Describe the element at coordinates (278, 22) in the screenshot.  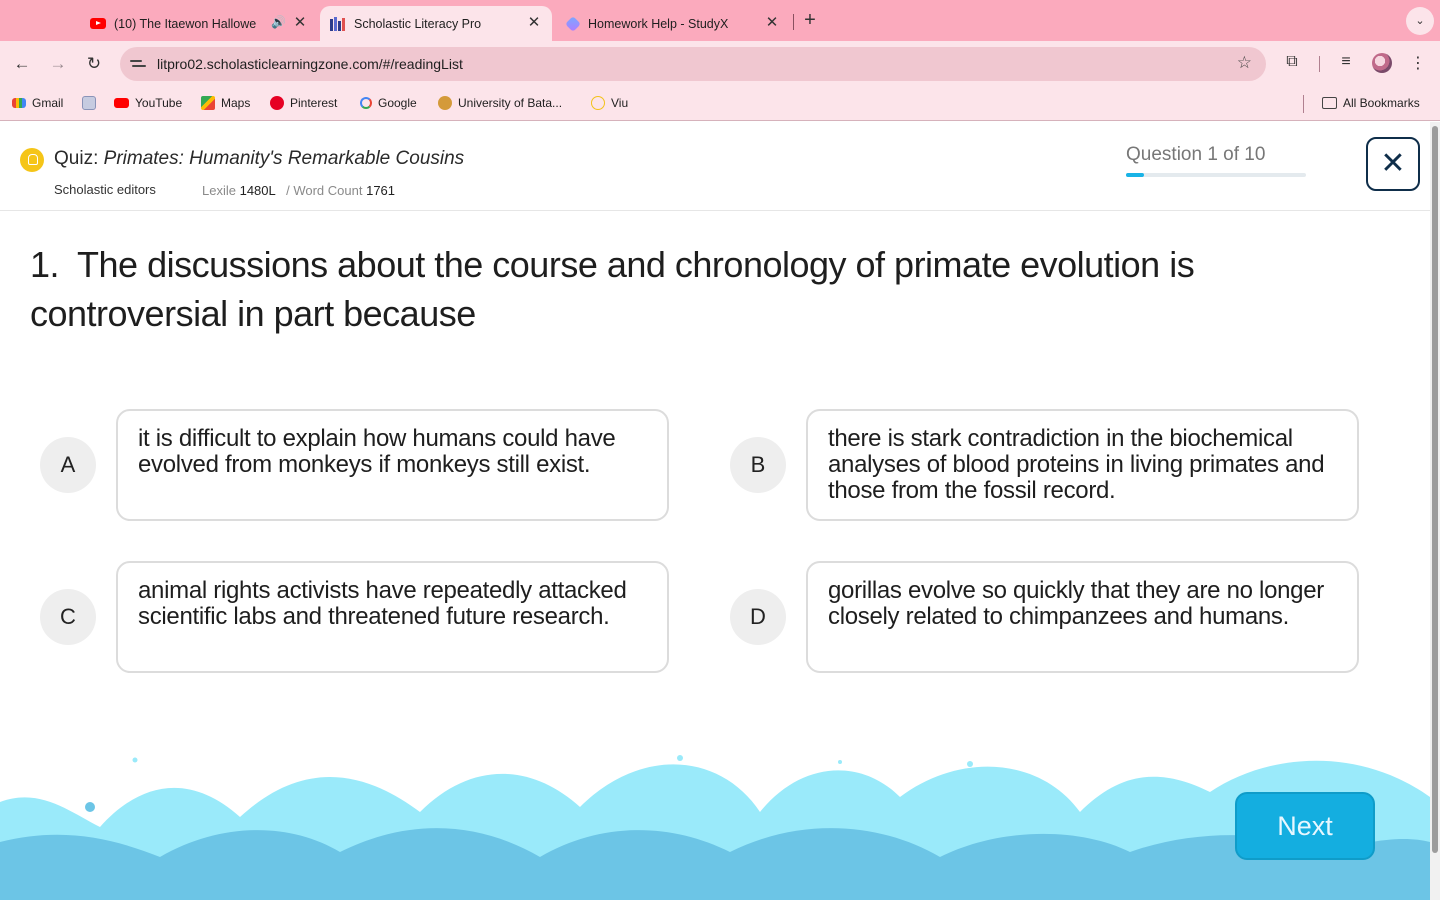
I see `speaker-icon: 🔊` at that location.